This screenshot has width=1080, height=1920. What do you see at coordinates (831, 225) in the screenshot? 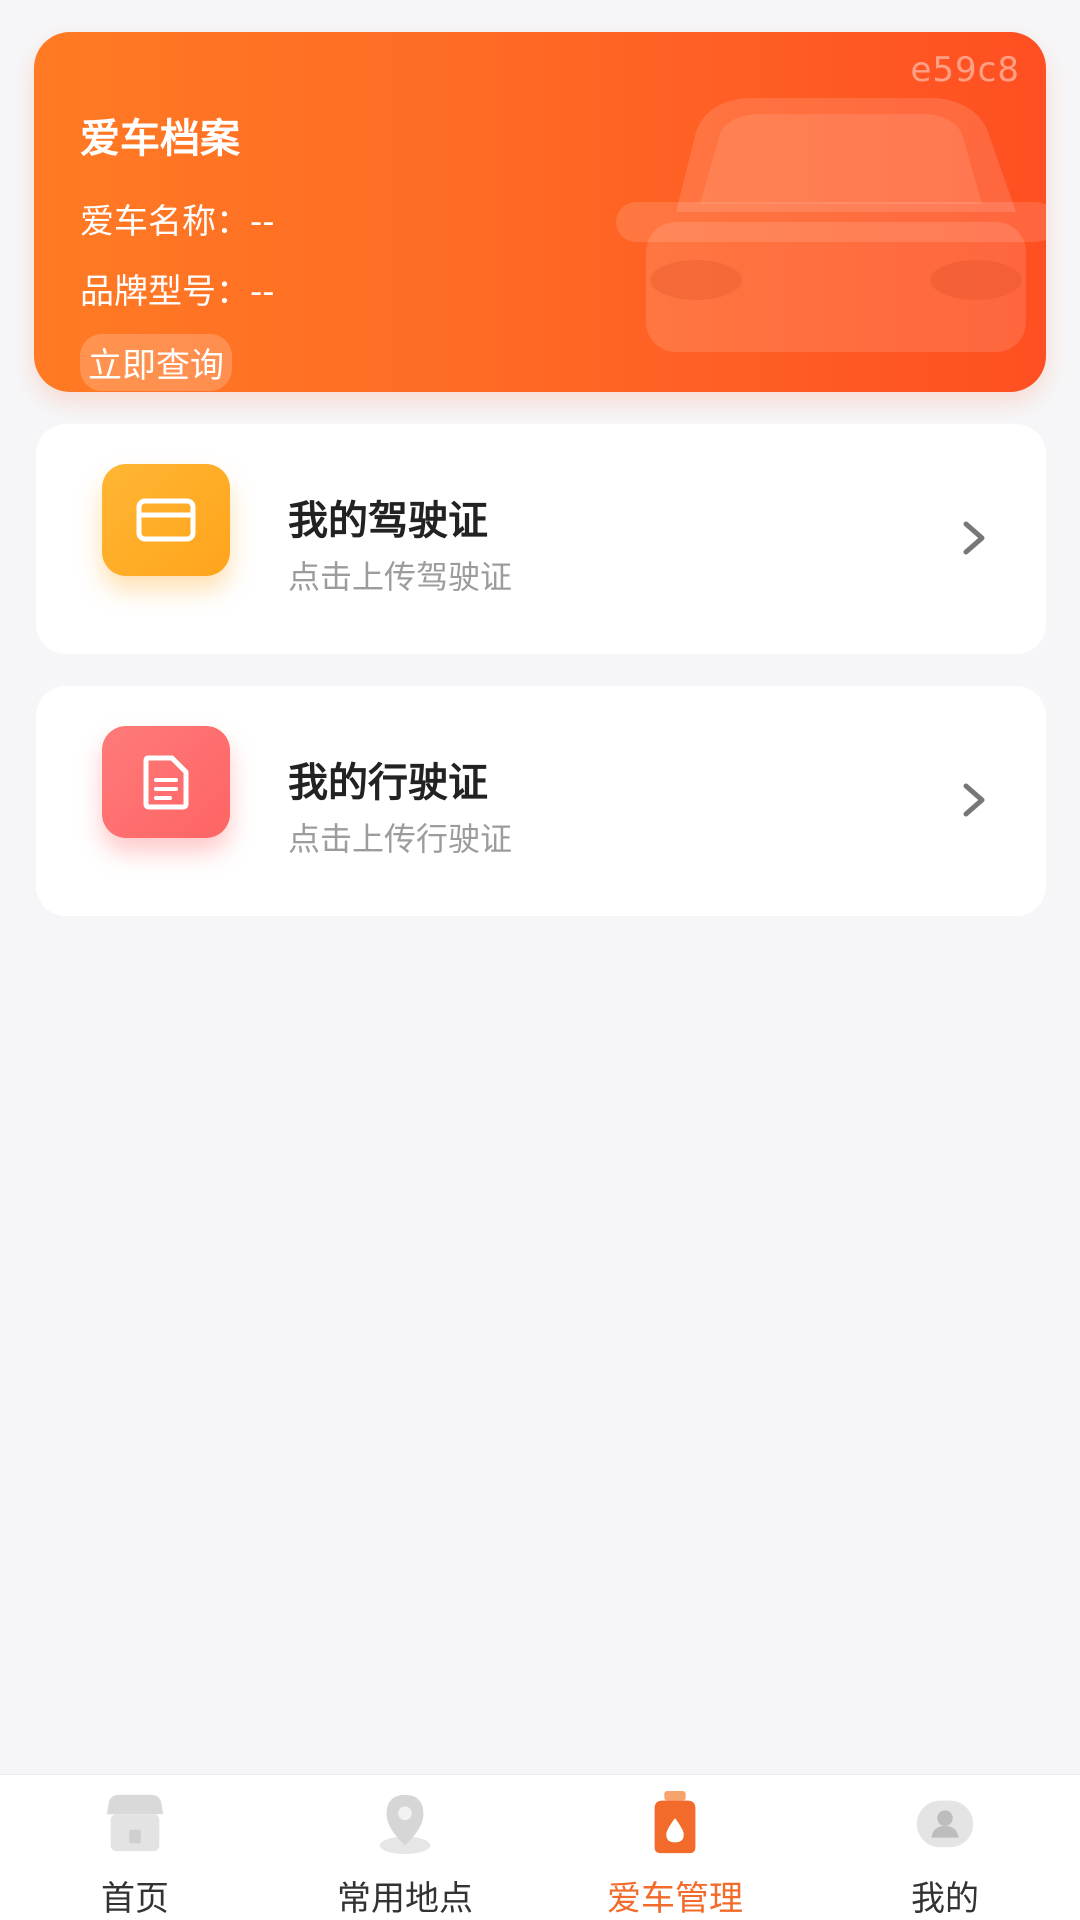
I see `car-silhouette-icon` at bounding box center [831, 225].